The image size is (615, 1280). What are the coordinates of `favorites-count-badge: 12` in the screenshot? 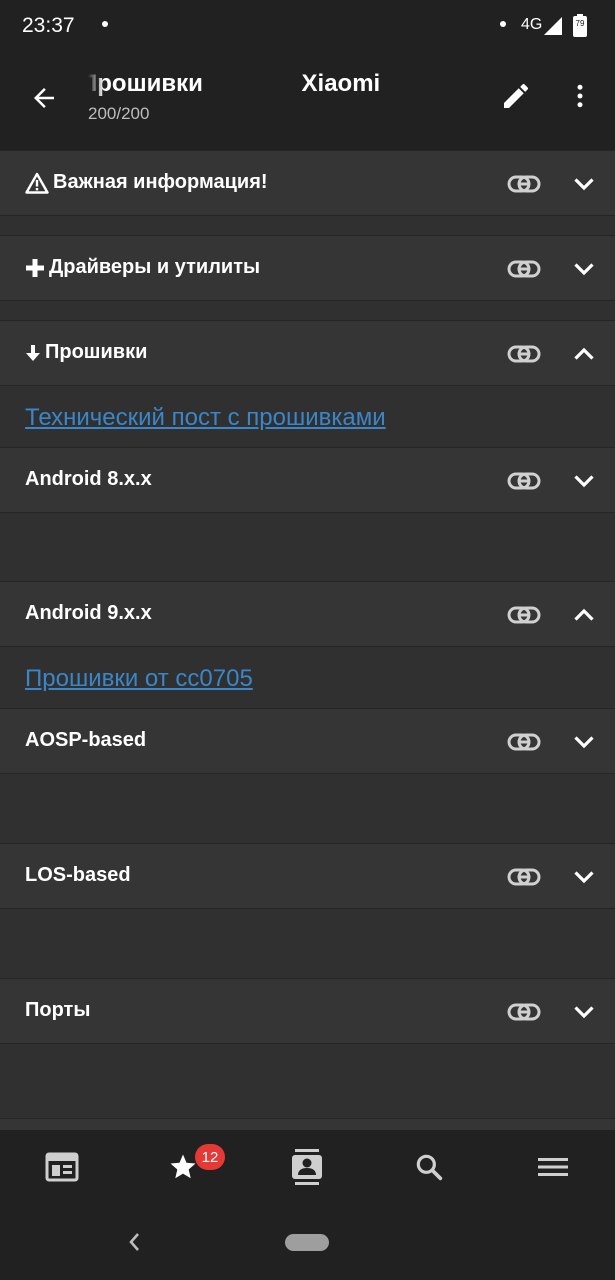 It's located at (210, 1157).